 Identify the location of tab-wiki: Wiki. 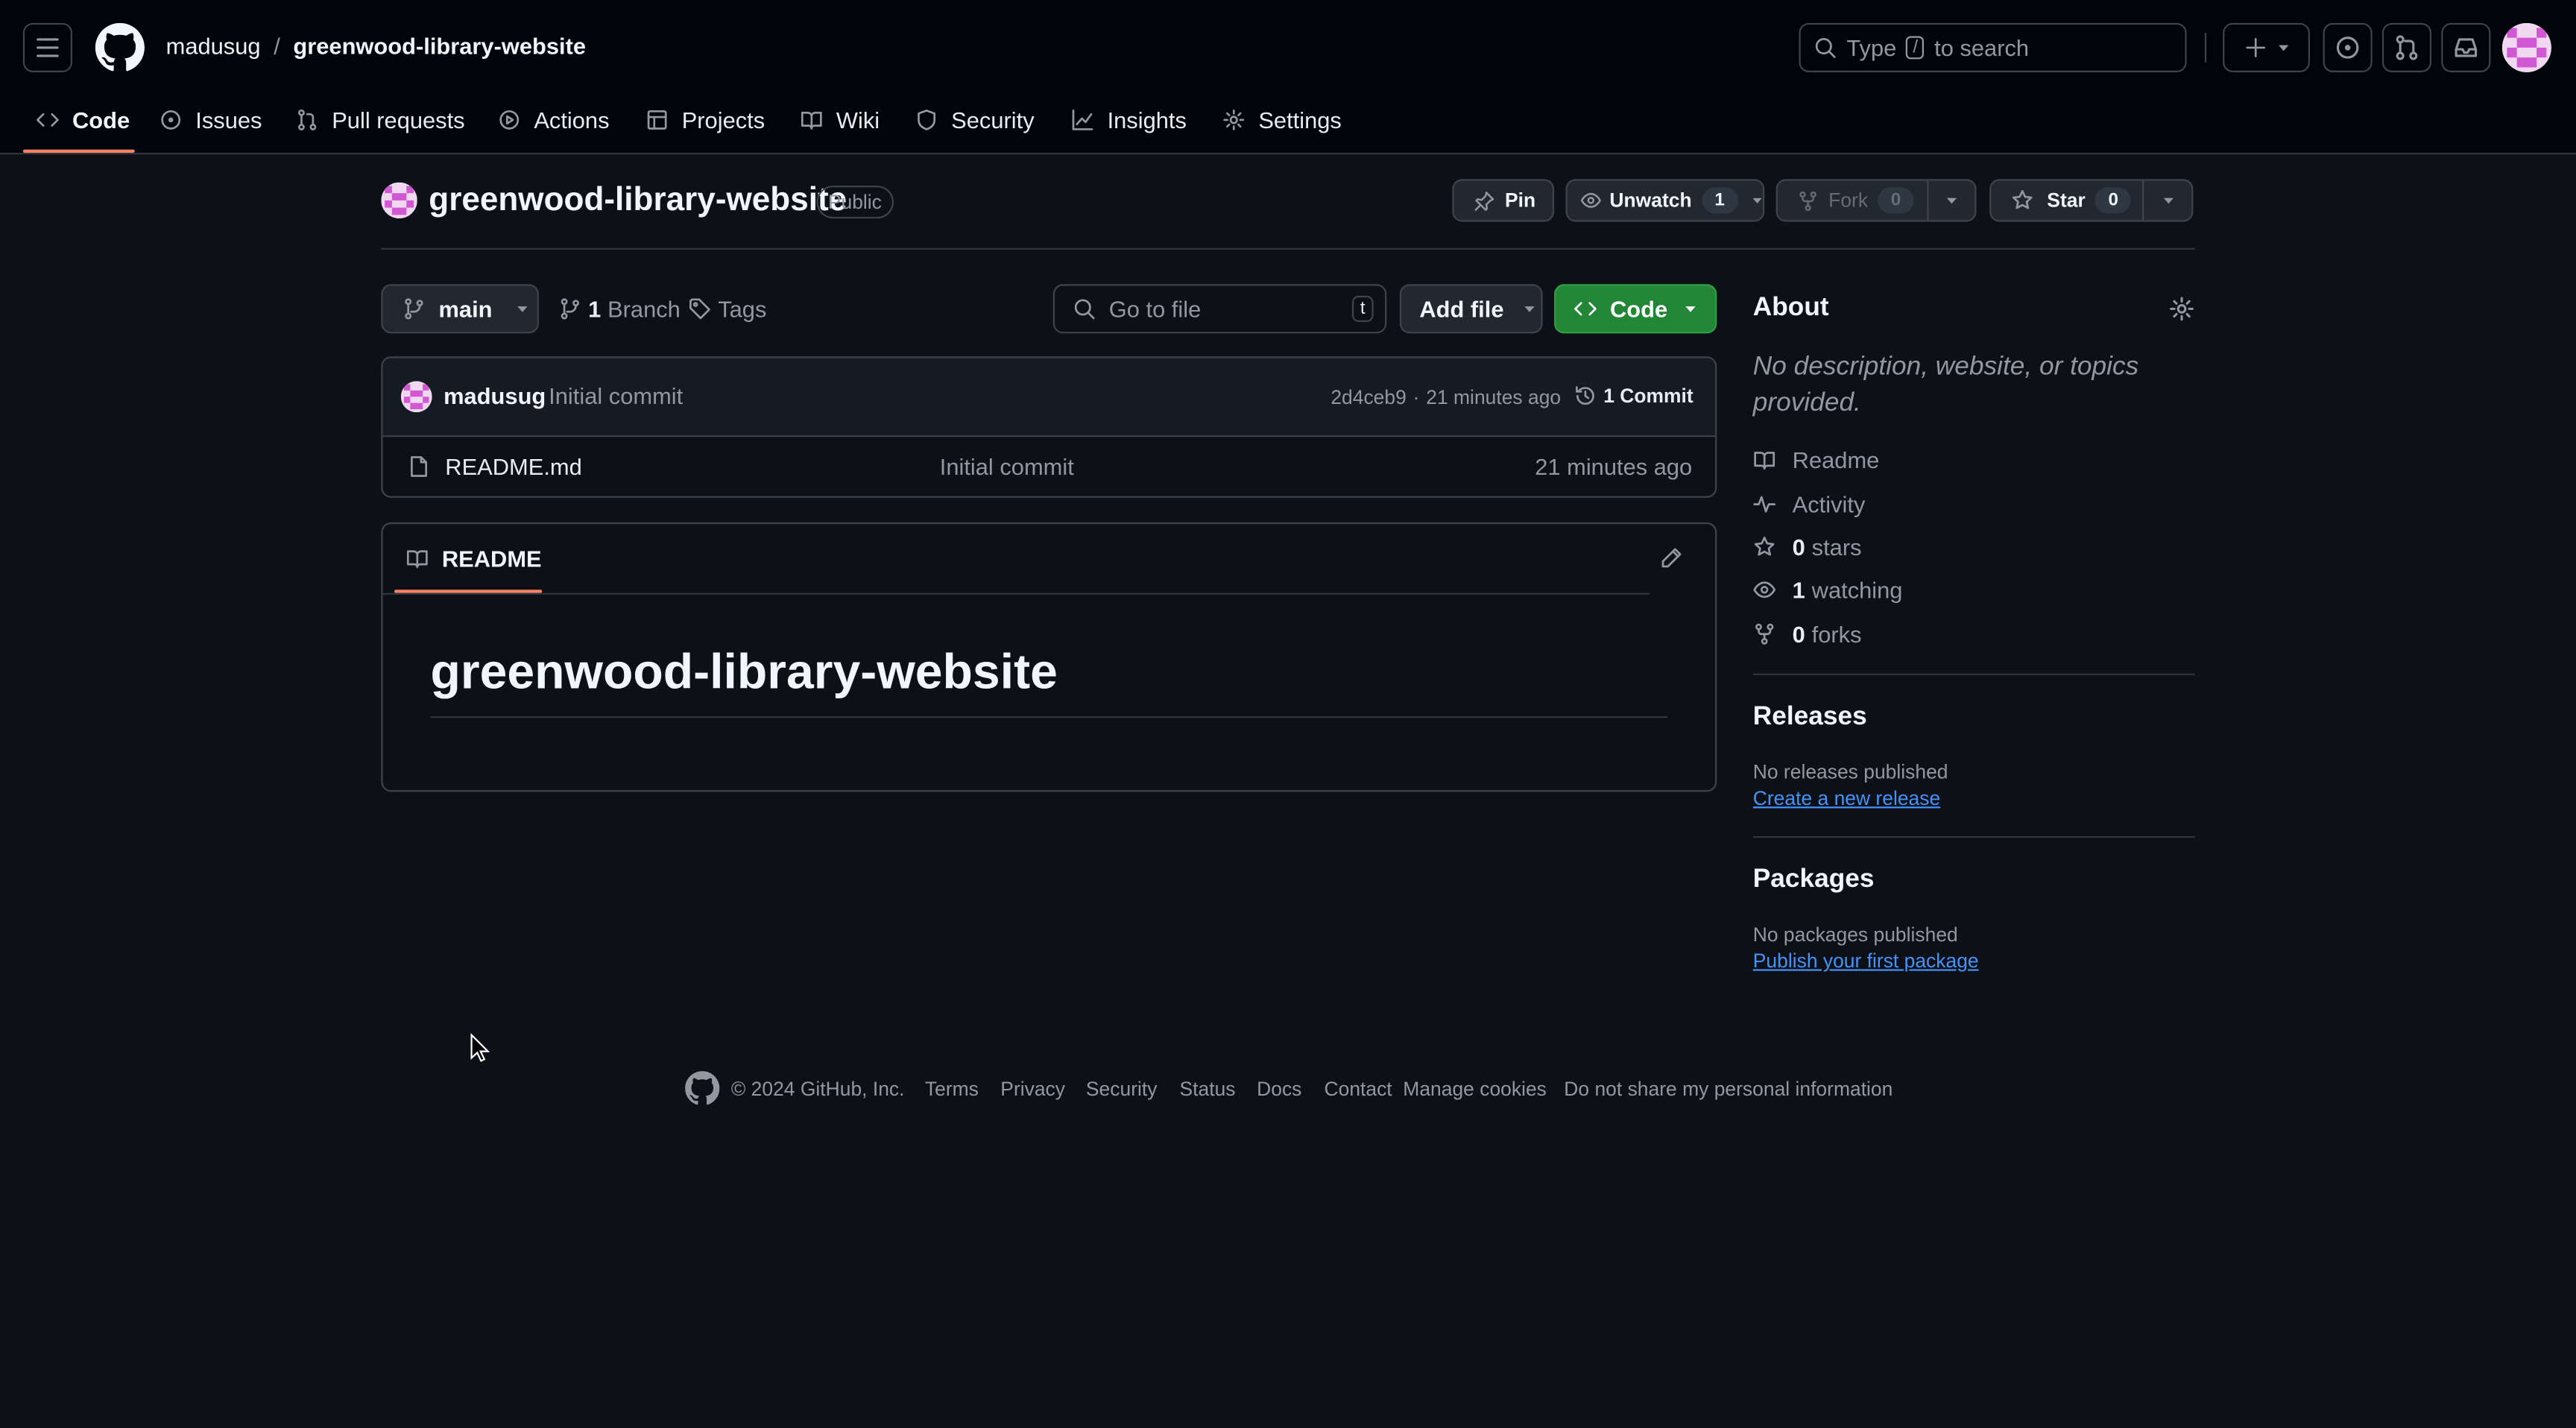
(840, 120).